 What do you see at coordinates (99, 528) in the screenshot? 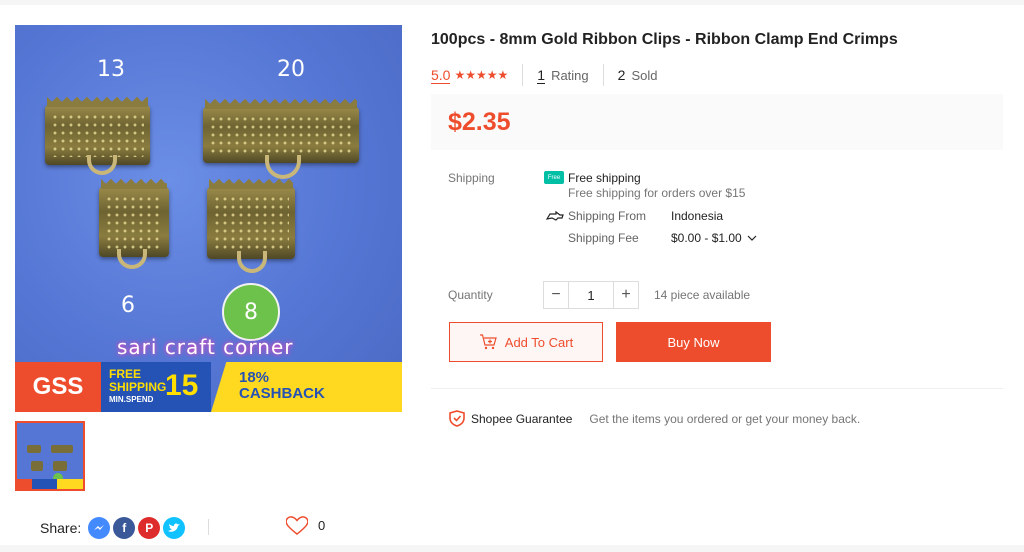
I see `messenger-icon` at bounding box center [99, 528].